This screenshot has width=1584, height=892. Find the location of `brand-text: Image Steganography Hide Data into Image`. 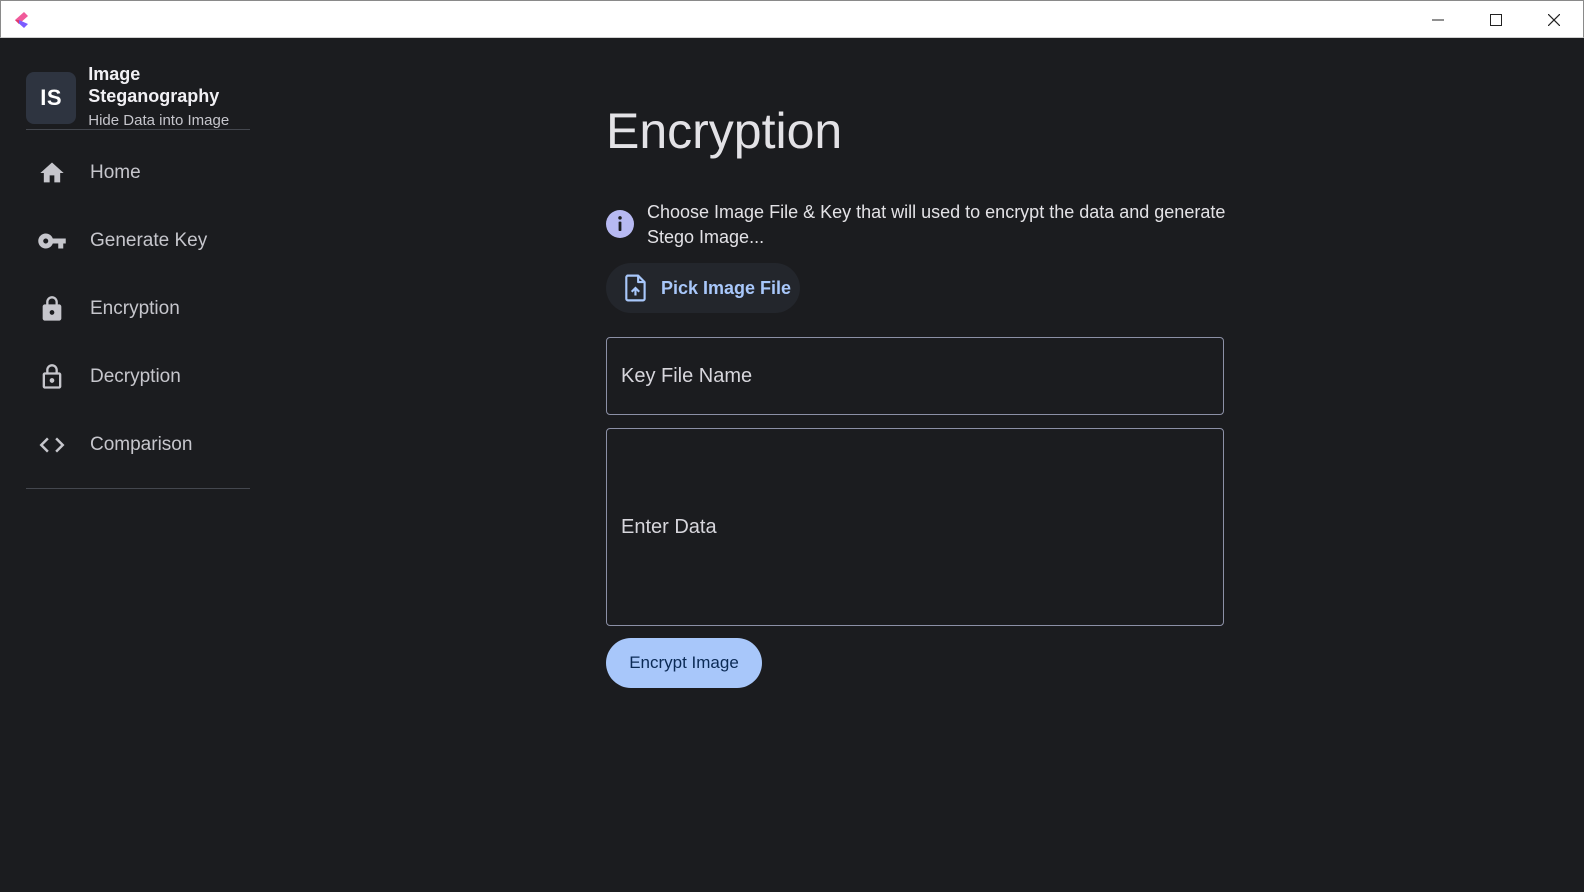

brand-text: Image Steganography Hide Data into Image is located at coordinates (179, 97).